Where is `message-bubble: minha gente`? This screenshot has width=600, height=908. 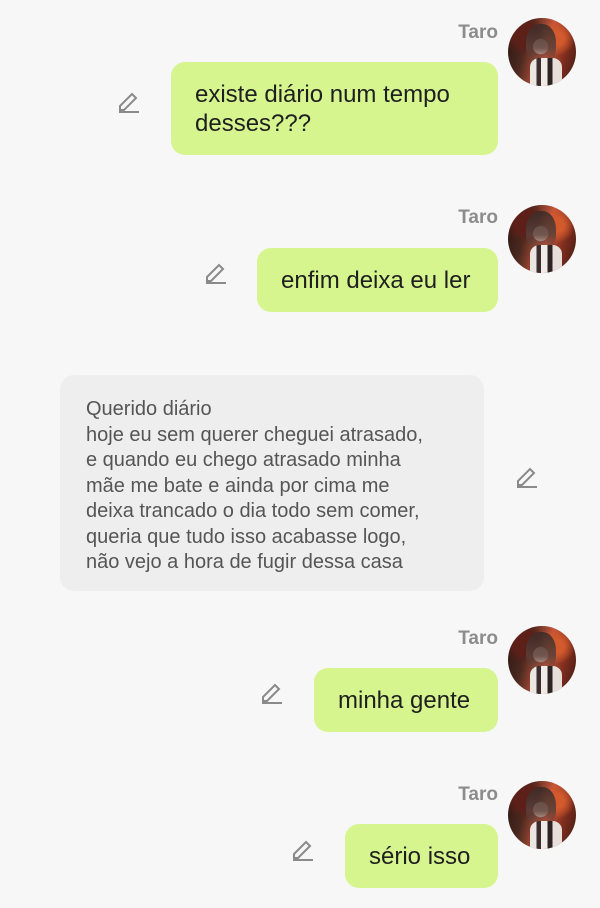 message-bubble: minha gente is located at coordinates (406, 700).